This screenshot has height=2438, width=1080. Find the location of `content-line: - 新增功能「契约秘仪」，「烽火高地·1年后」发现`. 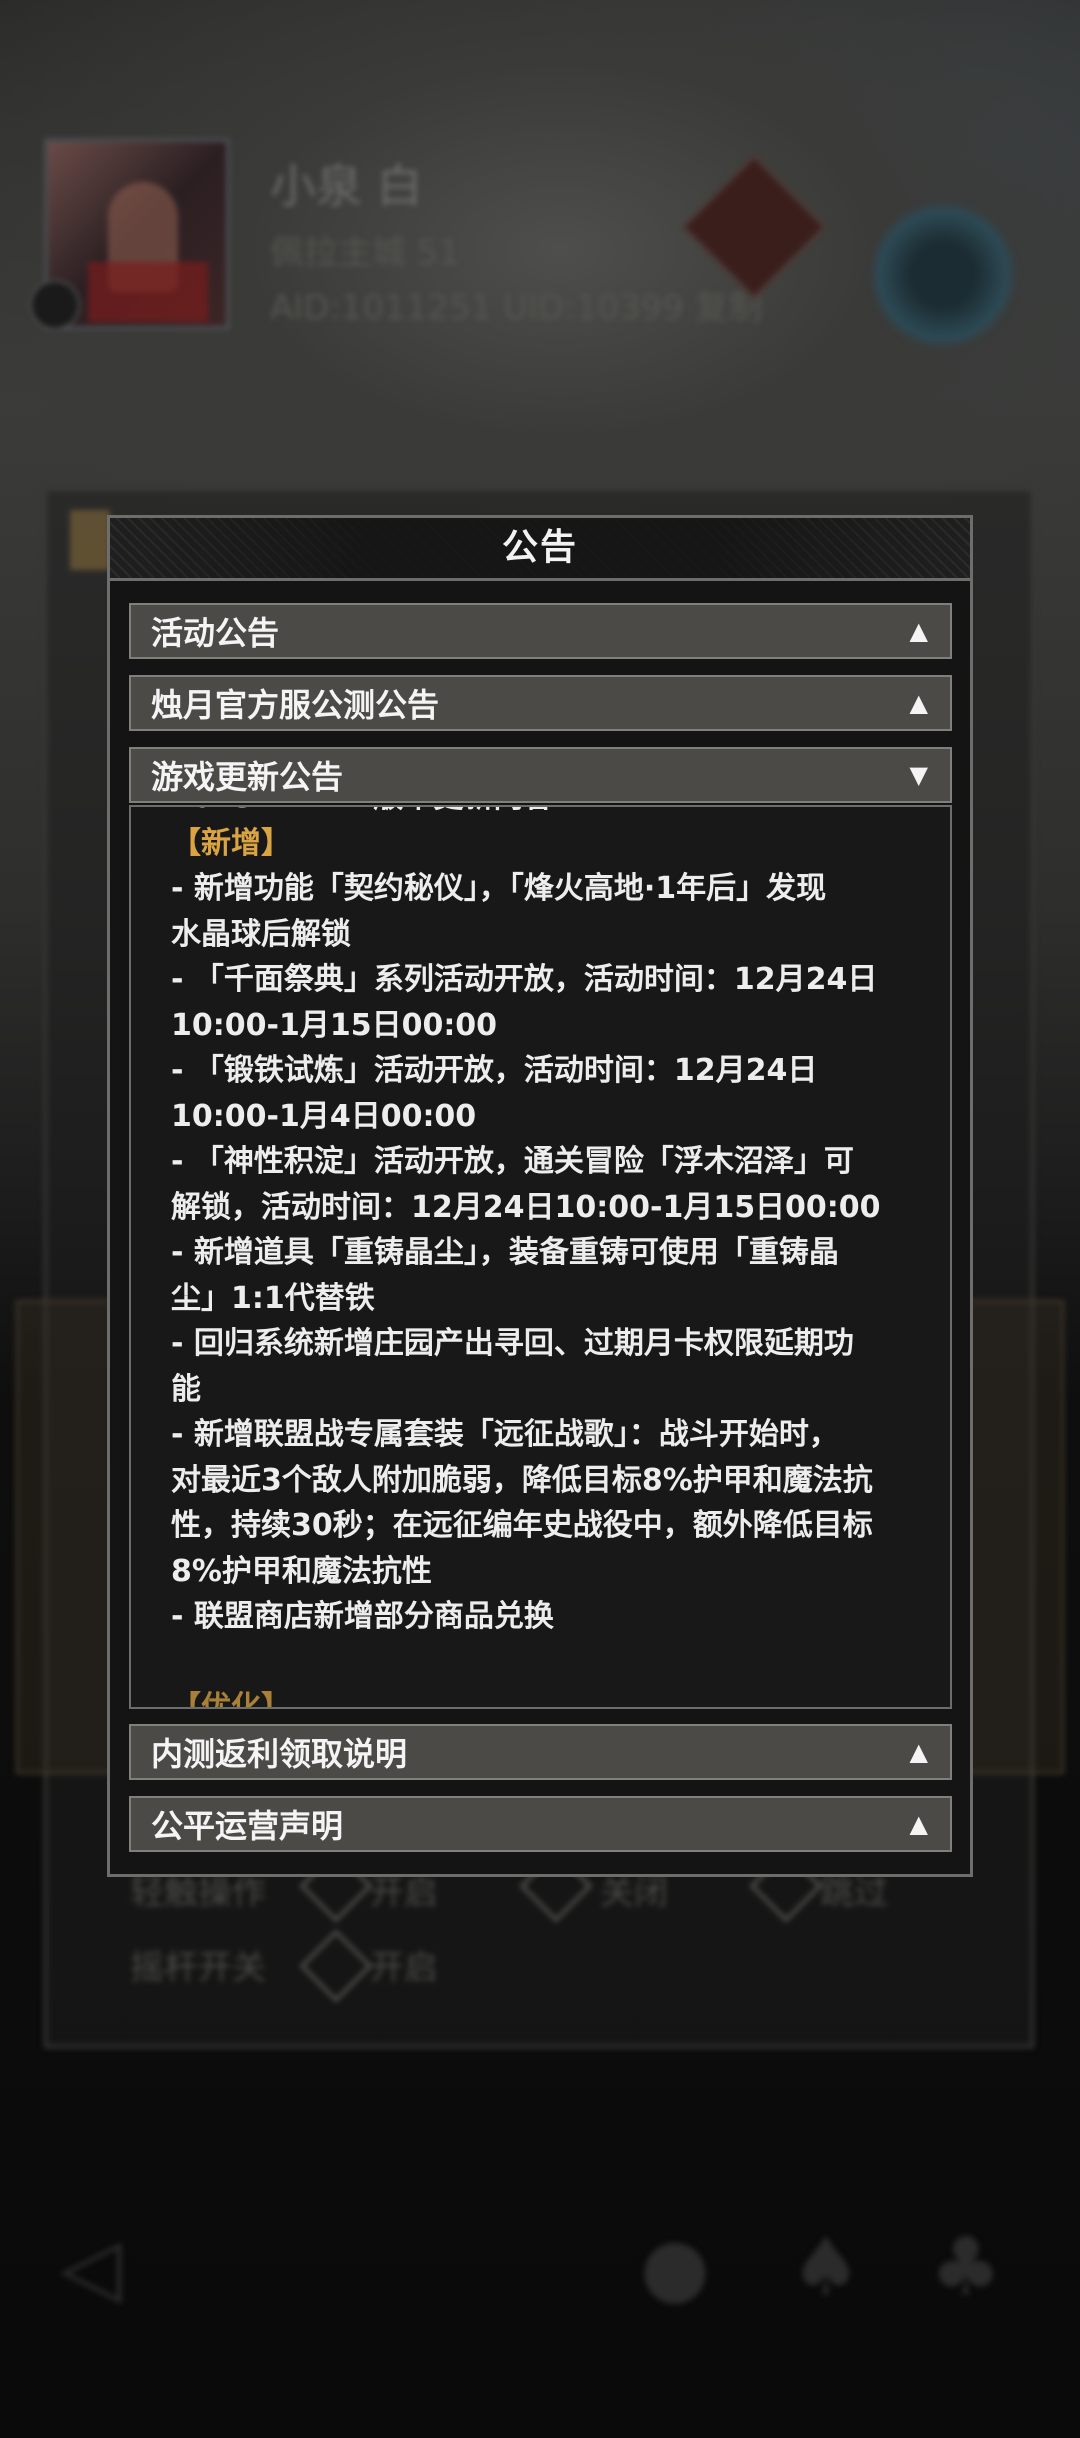

content-line: - 新增功能「契约秘仪」，「烽火高地·1年后」发现 is located at coordinates (499, 888).